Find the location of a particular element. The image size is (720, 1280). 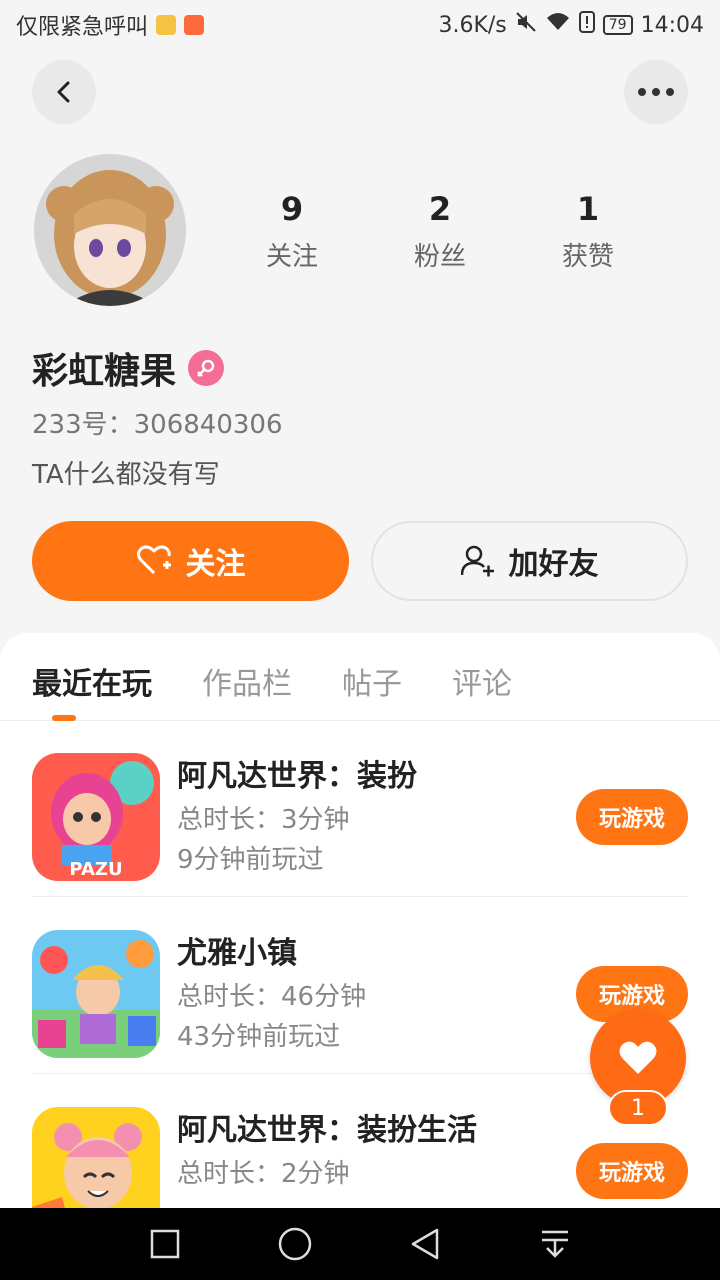

profile-stats: 9 关注 2 粉丝 1 获赞 is located at coordinates (440, 231).